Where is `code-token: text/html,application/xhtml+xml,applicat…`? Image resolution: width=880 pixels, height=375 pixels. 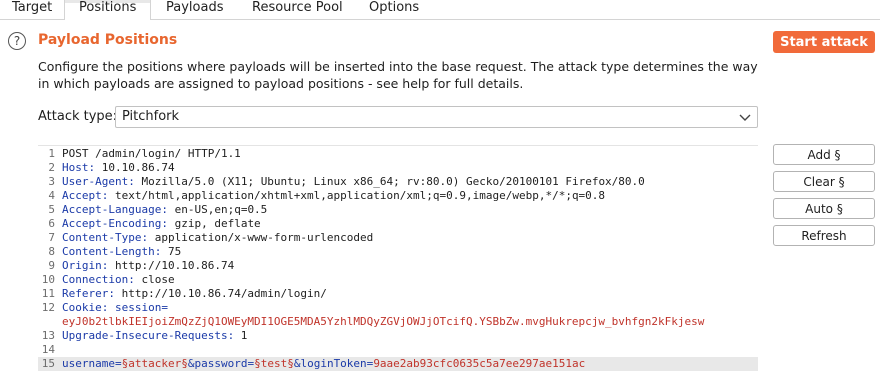
code-token: text/html,application/xhtml+xml,applicat… is located at coordinates (357, 195).